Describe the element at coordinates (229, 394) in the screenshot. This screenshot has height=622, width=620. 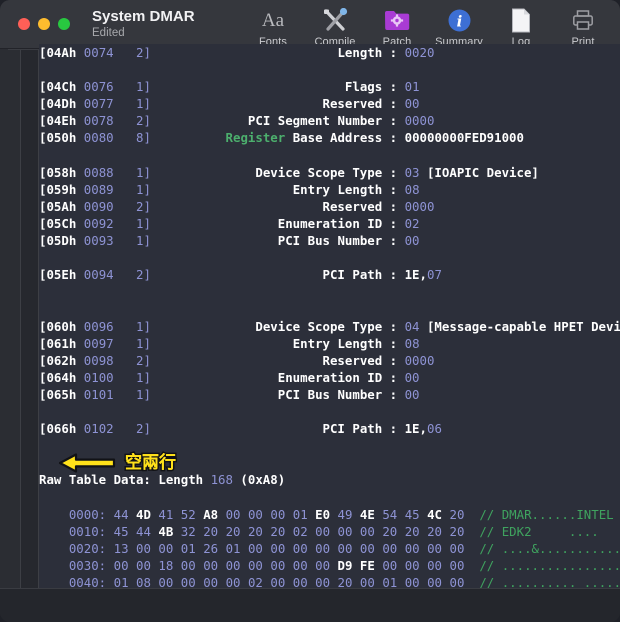
I see `table-field-line: [065h 0101 1] PCI Bus Number : 00` at that location.